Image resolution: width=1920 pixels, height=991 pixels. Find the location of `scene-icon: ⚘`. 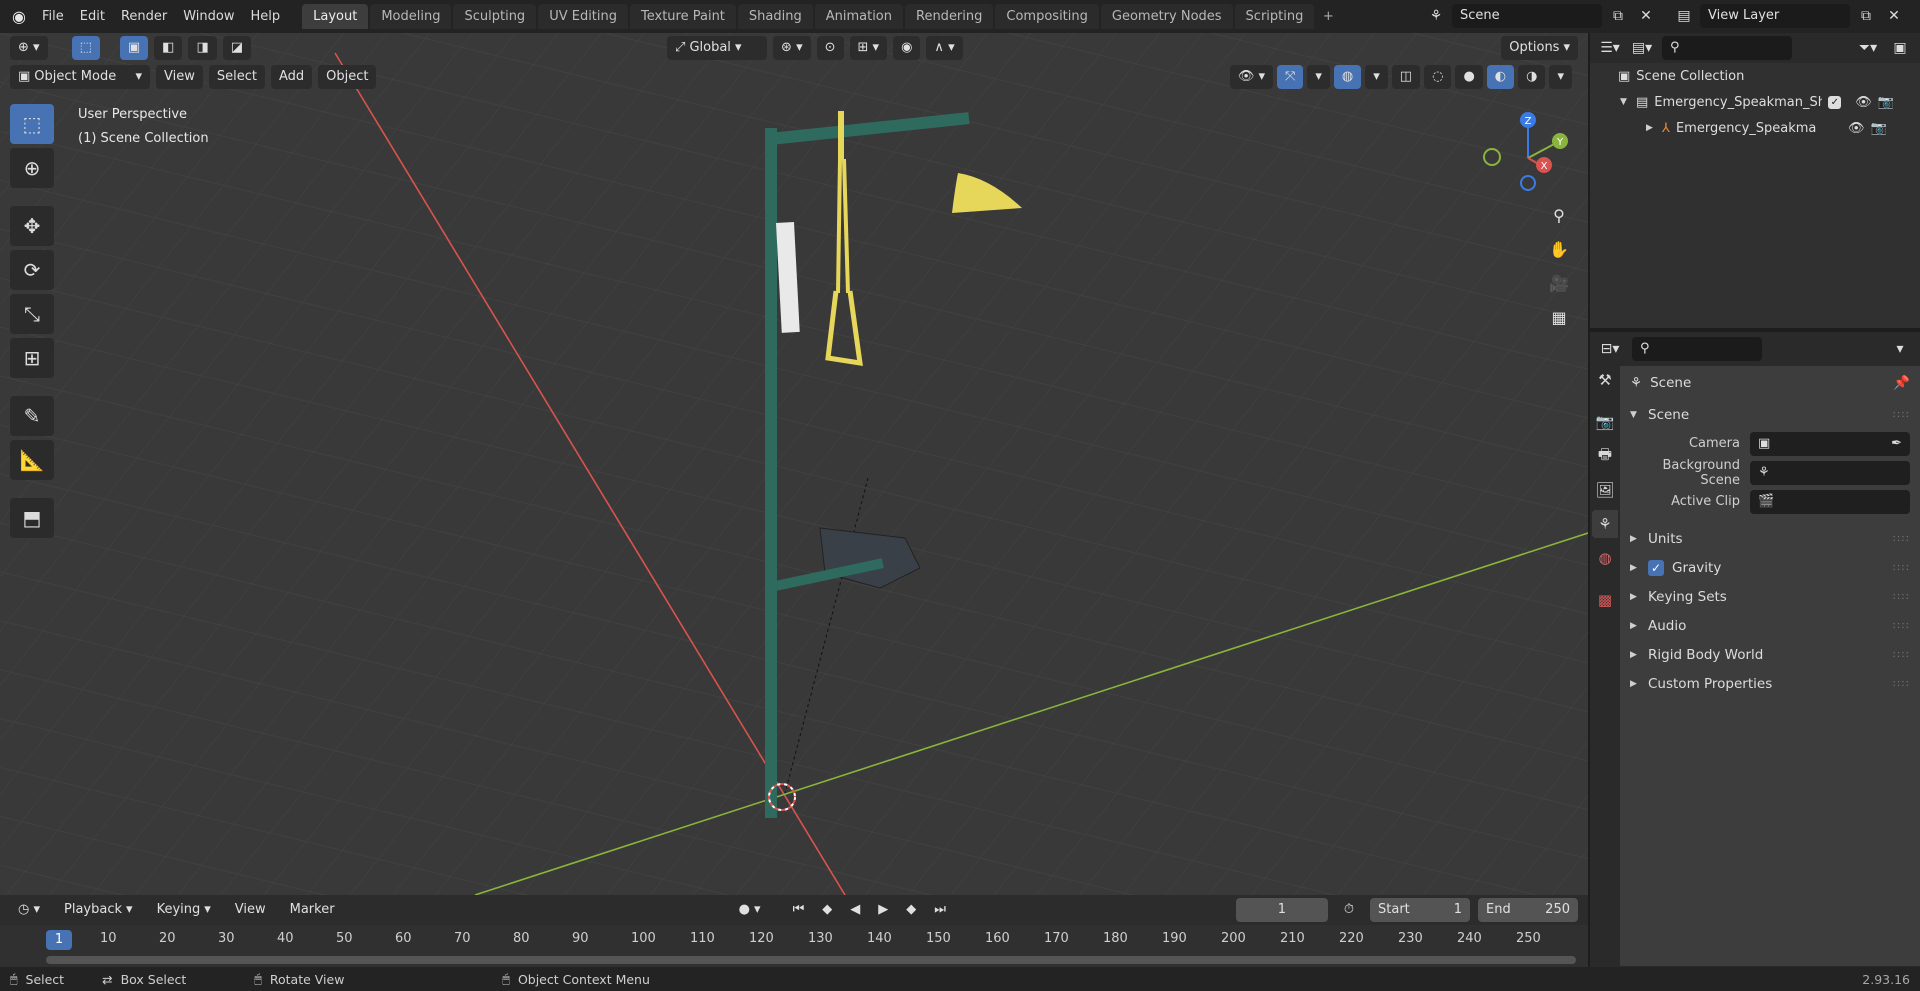

scene-icon: ⚘ is located at coordinates (1436, 16).